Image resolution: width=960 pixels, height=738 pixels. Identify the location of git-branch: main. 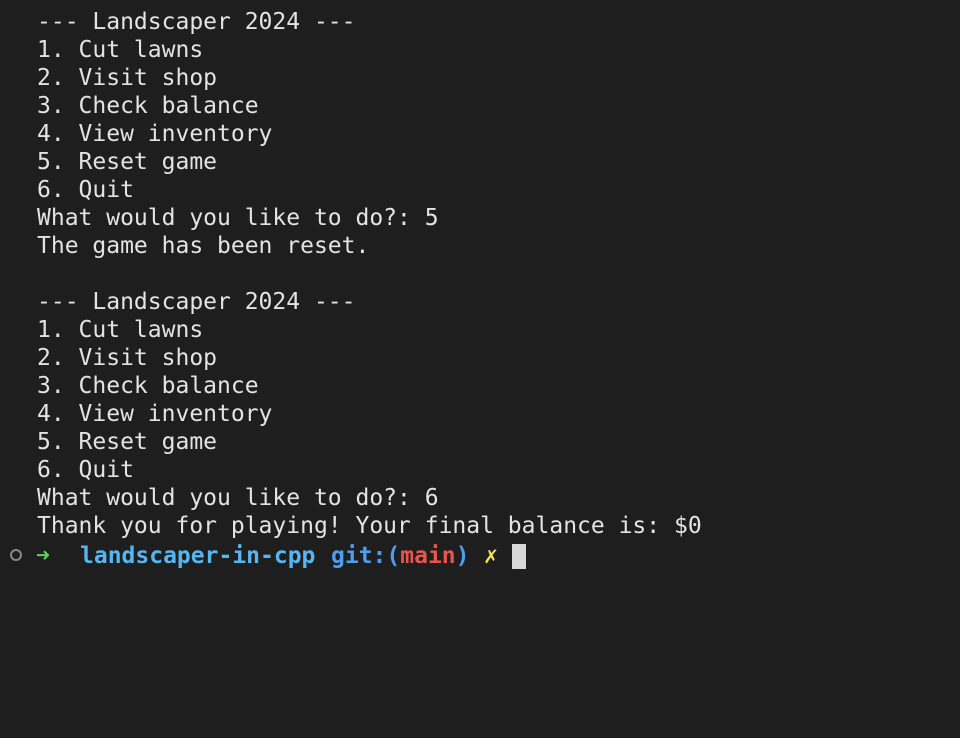
(428, 556).